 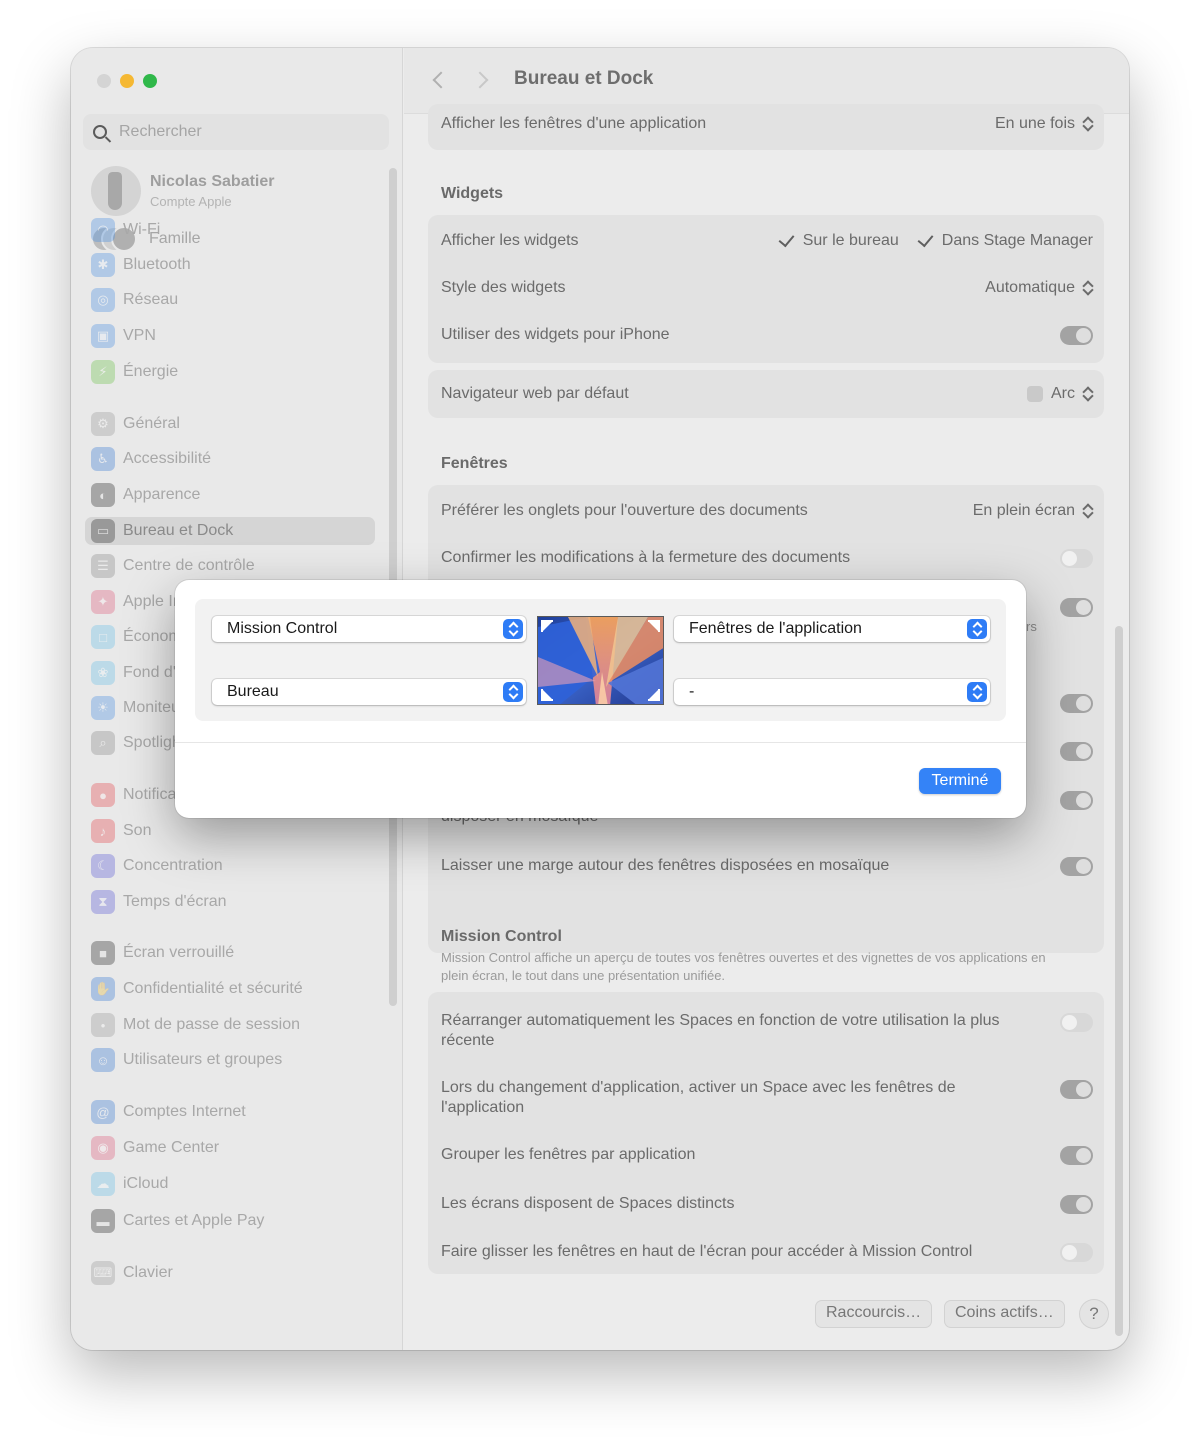 What do you see at coordinates (369, 629) in the screenshot?
I see `top-left-corner-popup: Mission Control` at bounding box center [369, 629].